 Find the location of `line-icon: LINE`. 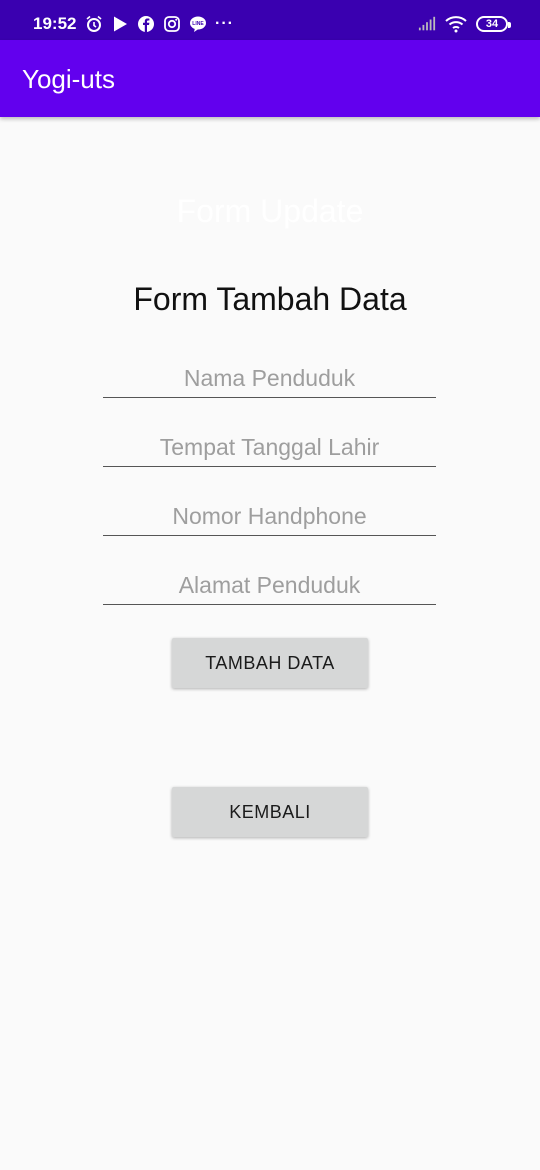

line-icon: LINE is located at coordinates (198, 24).